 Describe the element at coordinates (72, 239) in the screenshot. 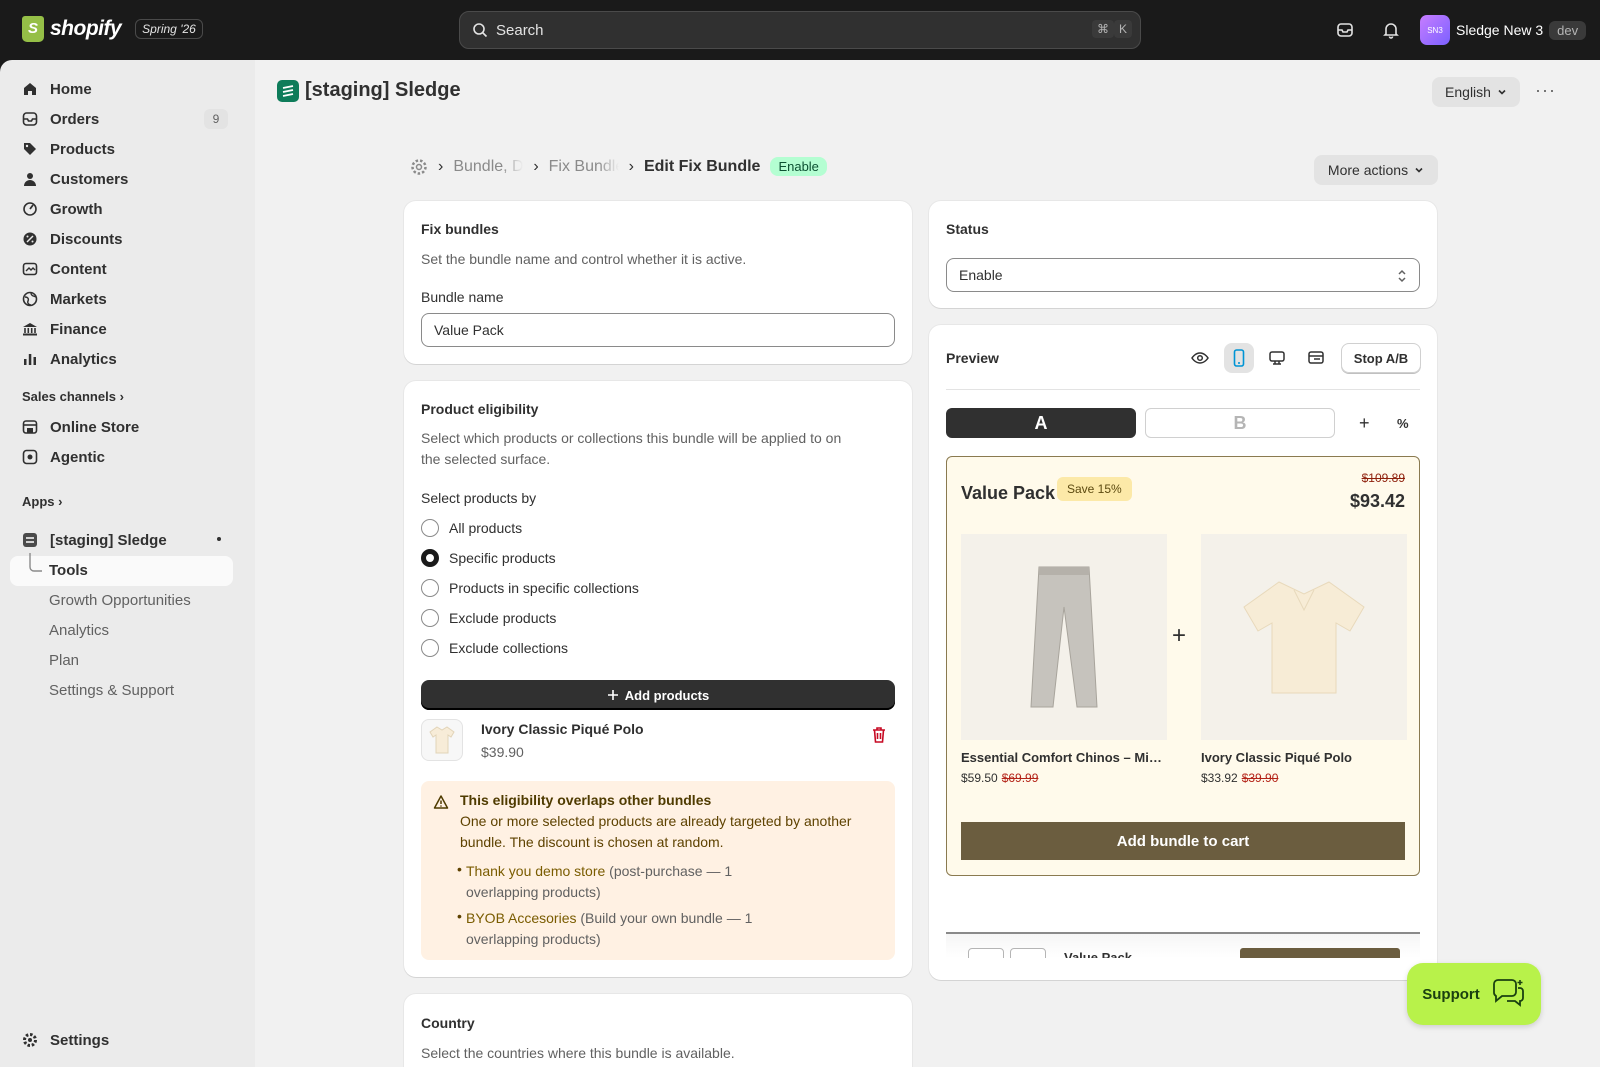

I see `sidebar-item-discounts: Discounts` at that location.